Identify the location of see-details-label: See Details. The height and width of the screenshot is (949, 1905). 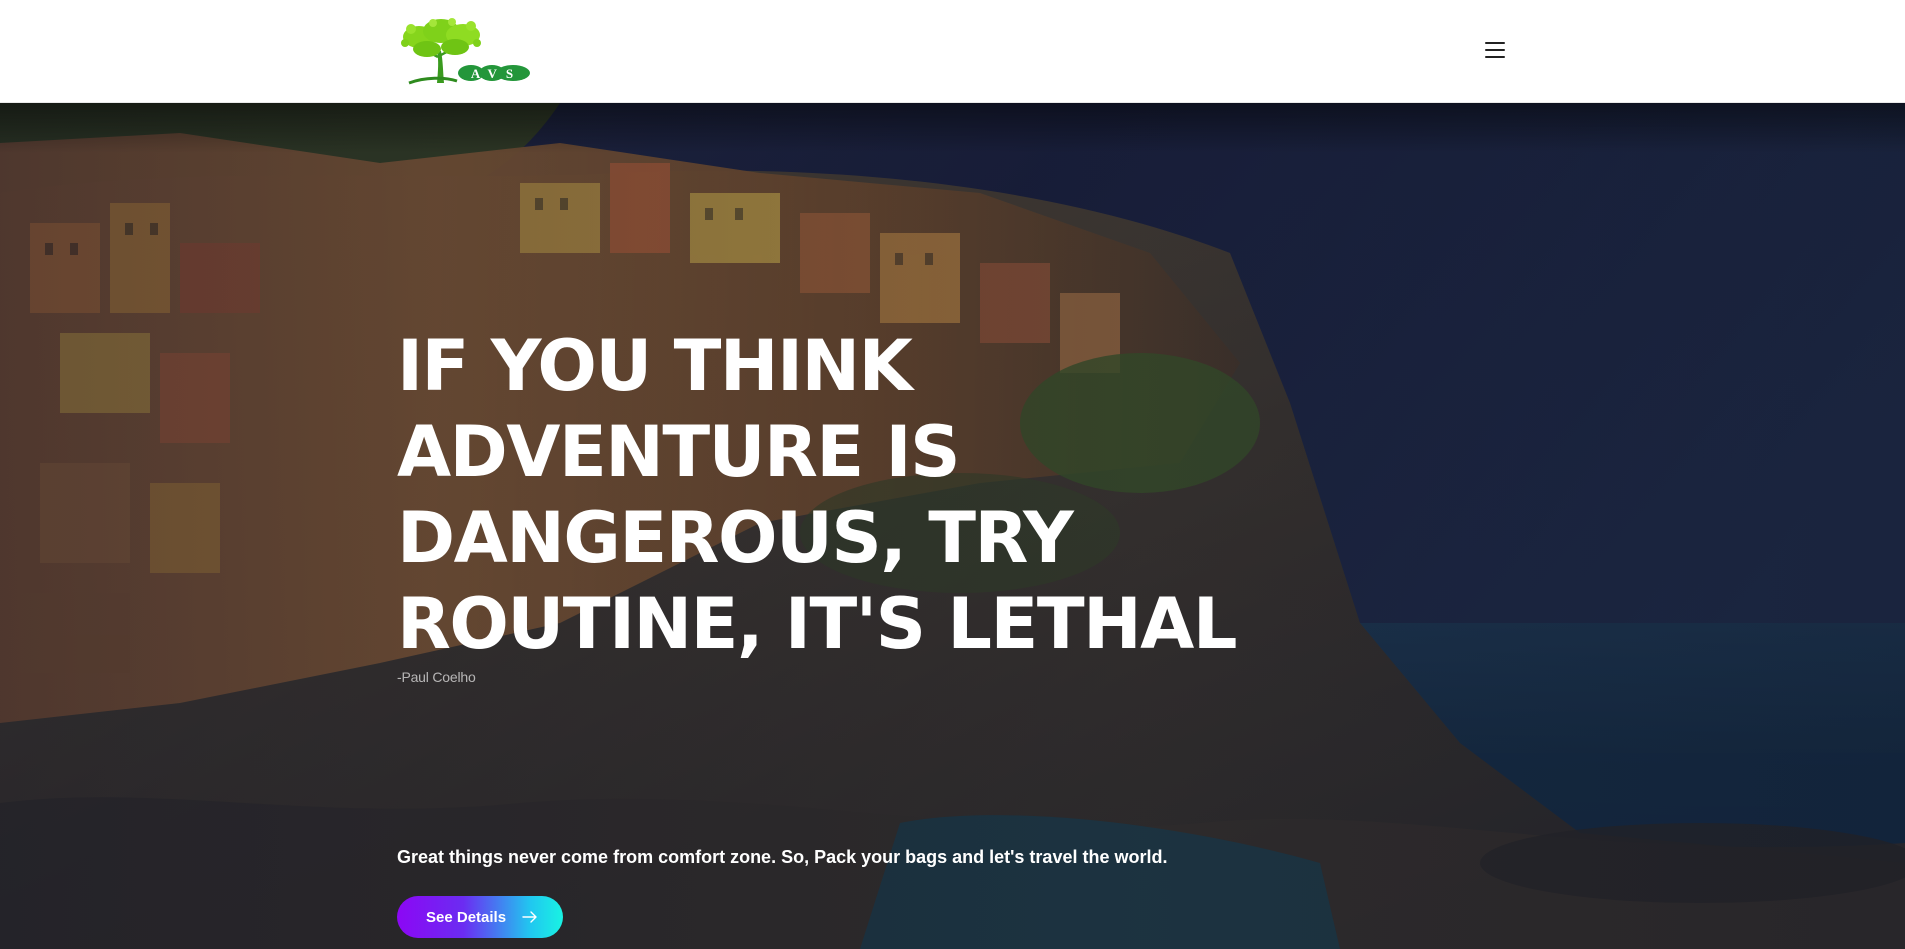
(466, 917).